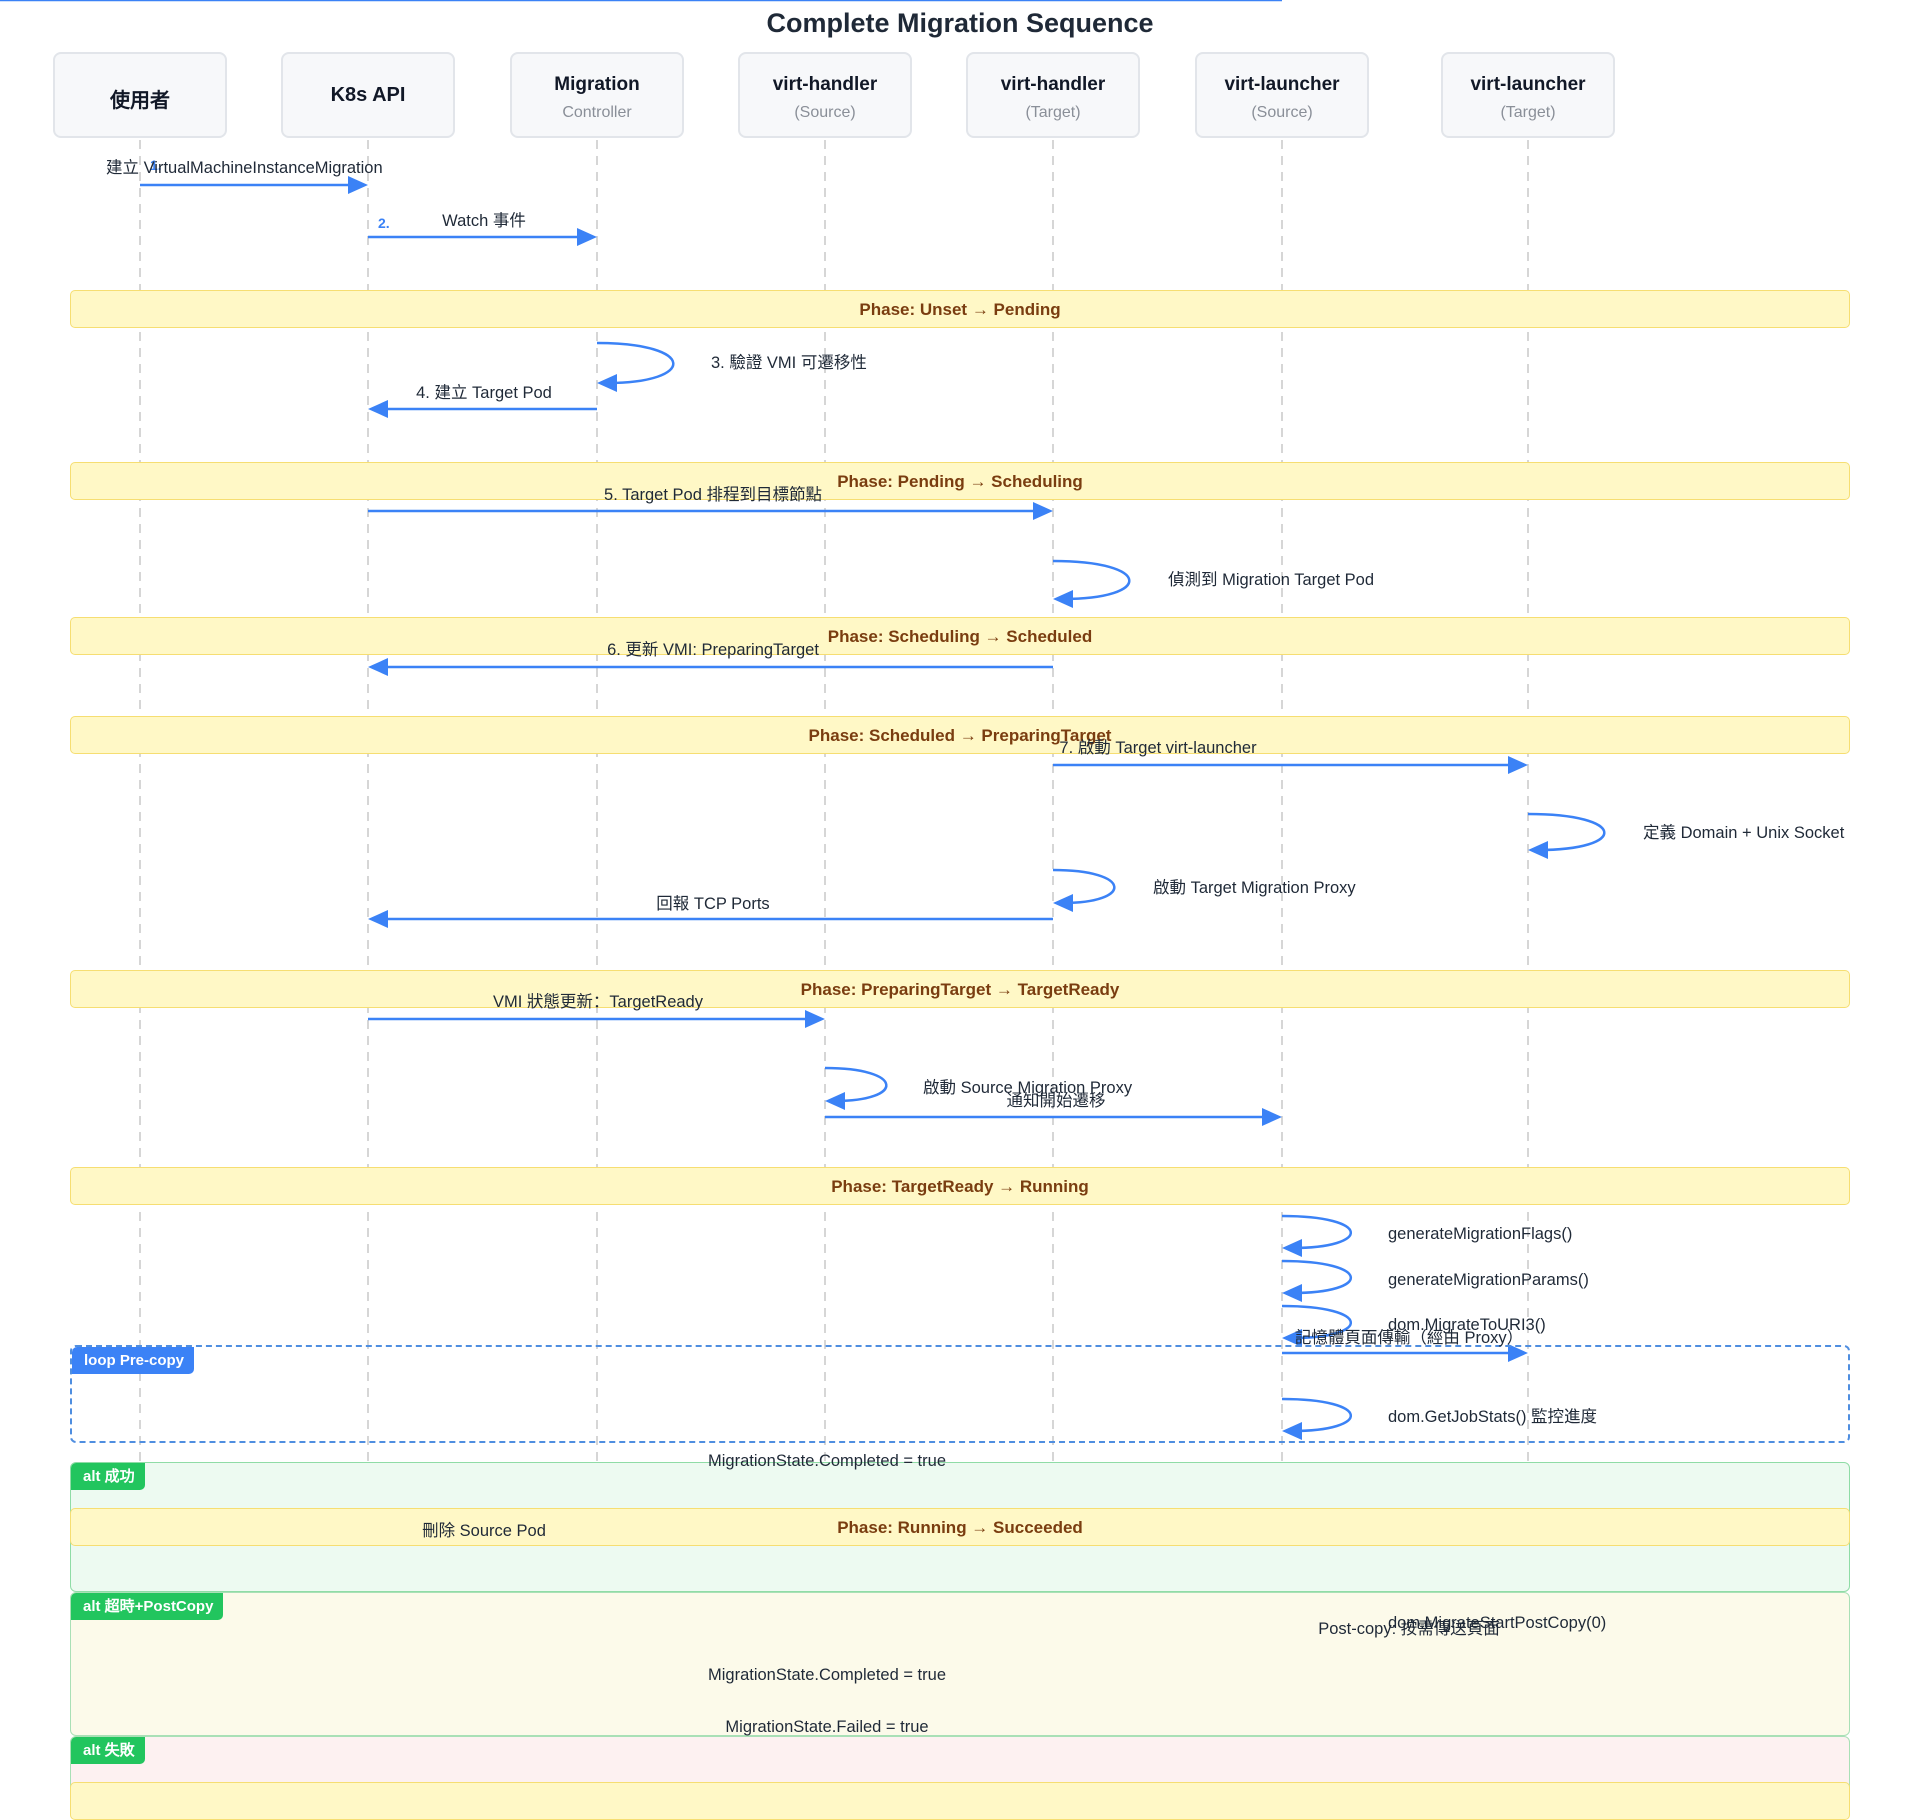  I want to click on participant-virt-handler-source-name: virt-handler, so click(825, 84).